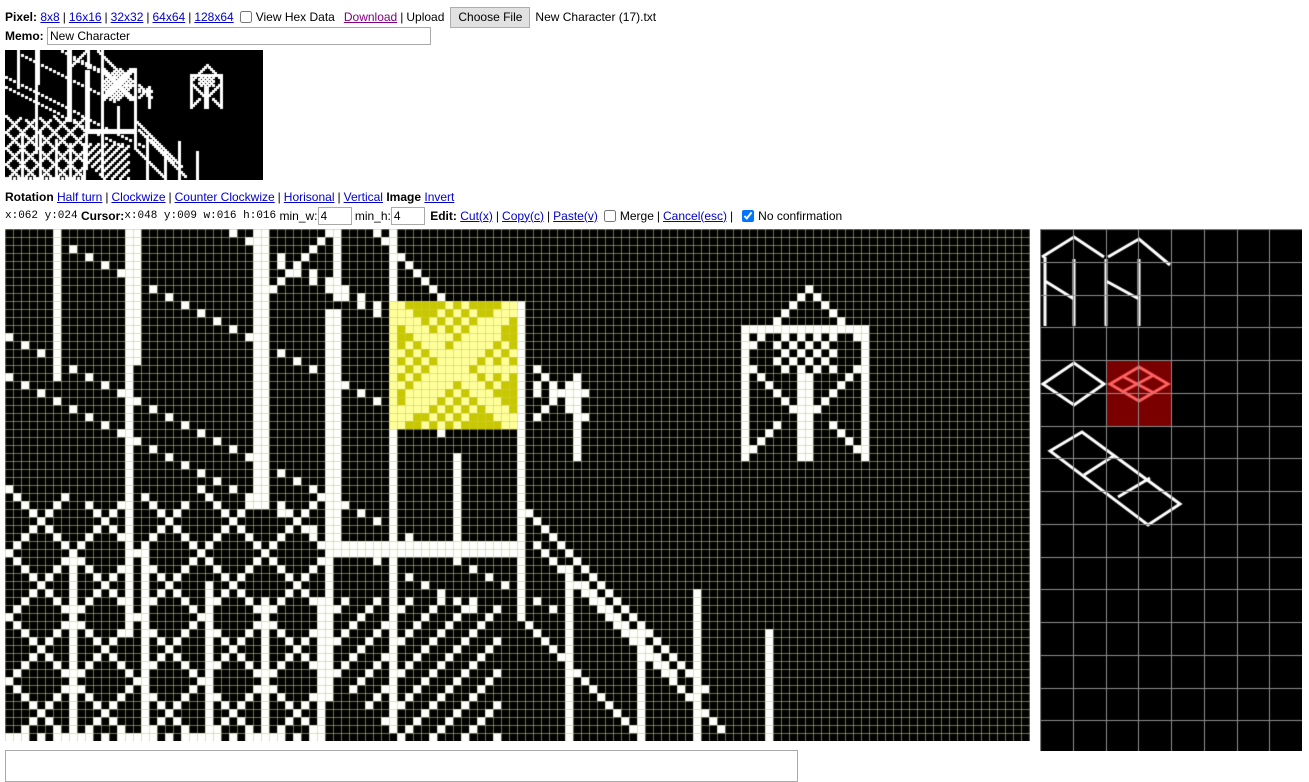  I want to click on cursor-rect: x:048 y:009 w:016 h:016, so click(200, 215).